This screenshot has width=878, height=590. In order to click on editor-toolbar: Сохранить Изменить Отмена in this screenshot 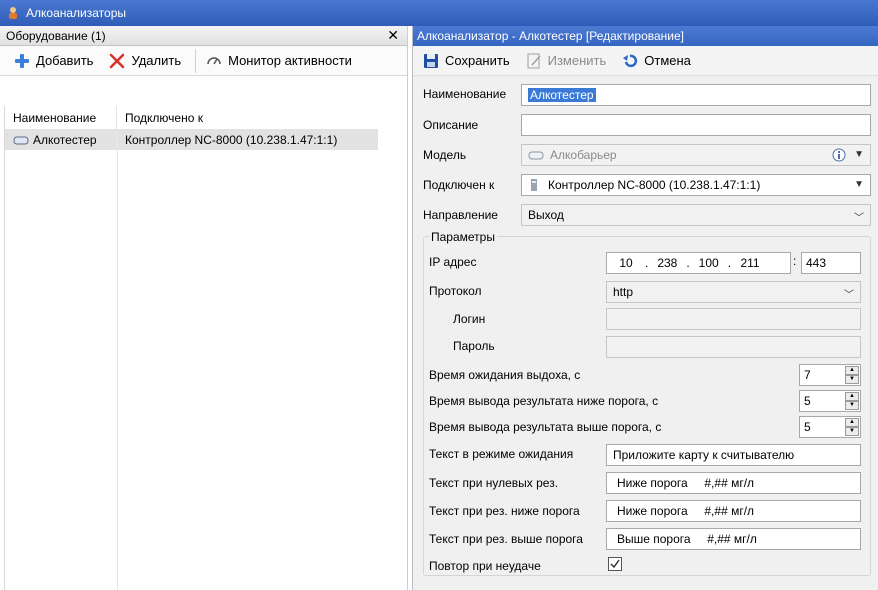, I will do `click(645, 61)`.